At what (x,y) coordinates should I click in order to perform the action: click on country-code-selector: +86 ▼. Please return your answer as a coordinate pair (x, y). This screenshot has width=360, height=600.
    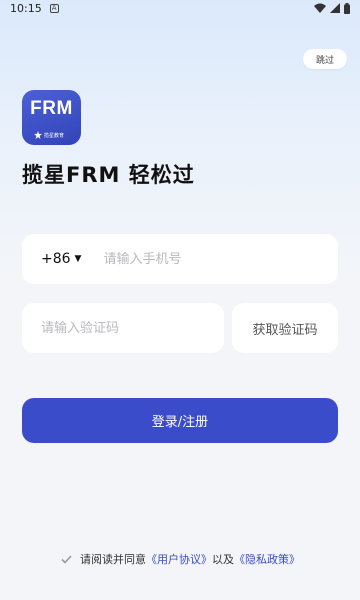
    Looking at the image, I should click on (61, 259).